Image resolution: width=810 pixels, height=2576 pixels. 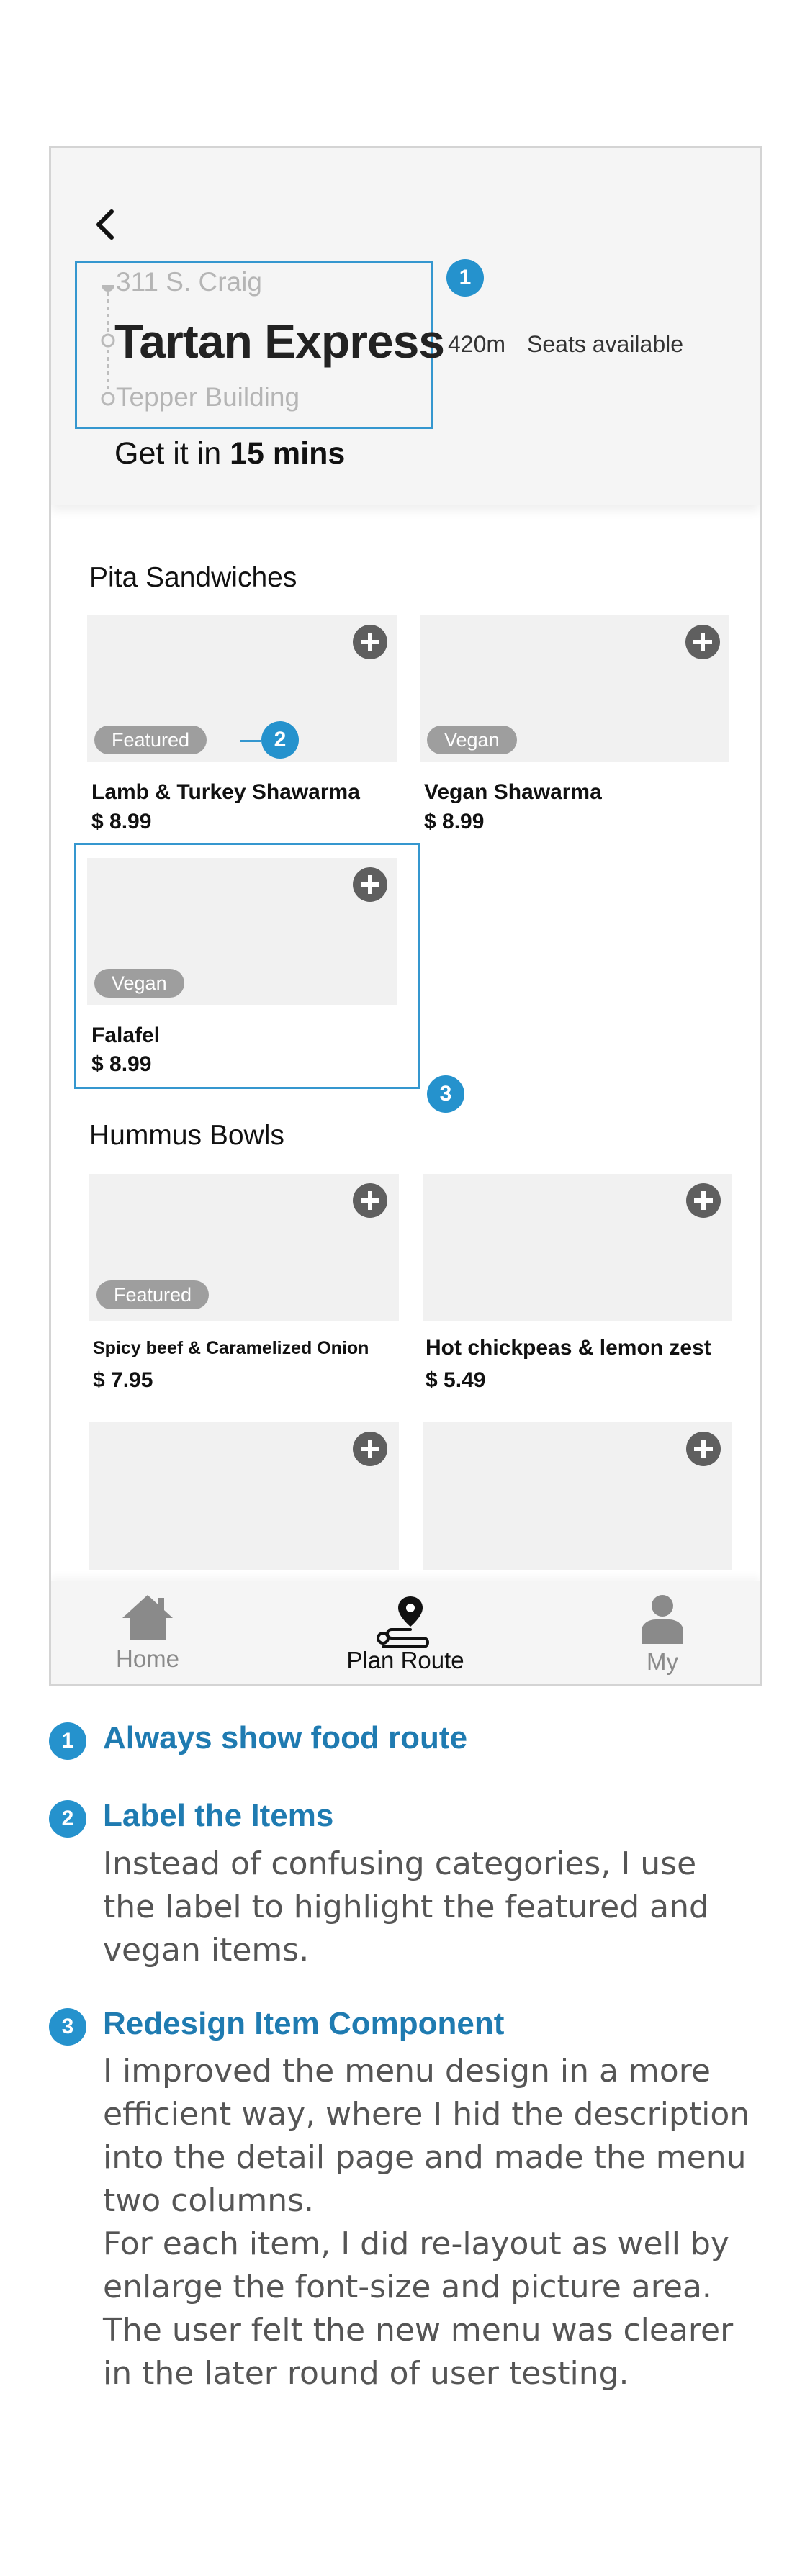 I want to click on bottom-nav: Home Plan Route My, so click(x=405, y=1632).